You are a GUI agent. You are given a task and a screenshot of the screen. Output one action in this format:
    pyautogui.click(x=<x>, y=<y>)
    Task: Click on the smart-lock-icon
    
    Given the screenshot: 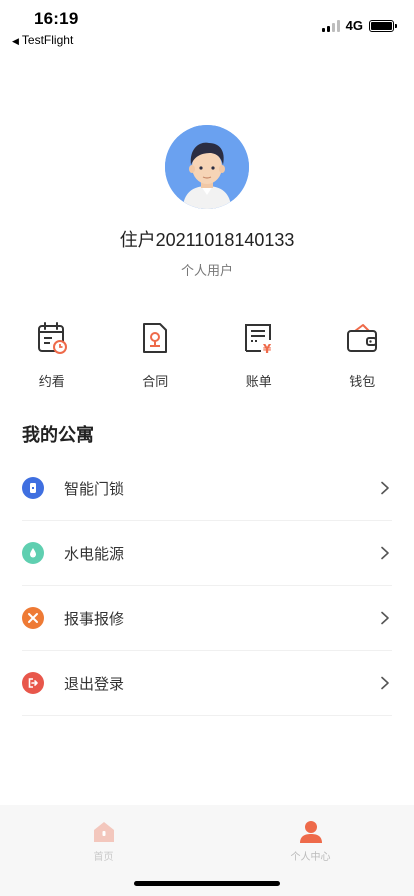 What is the action you would take?
    pyautogui.click(x=33, y=488)
    